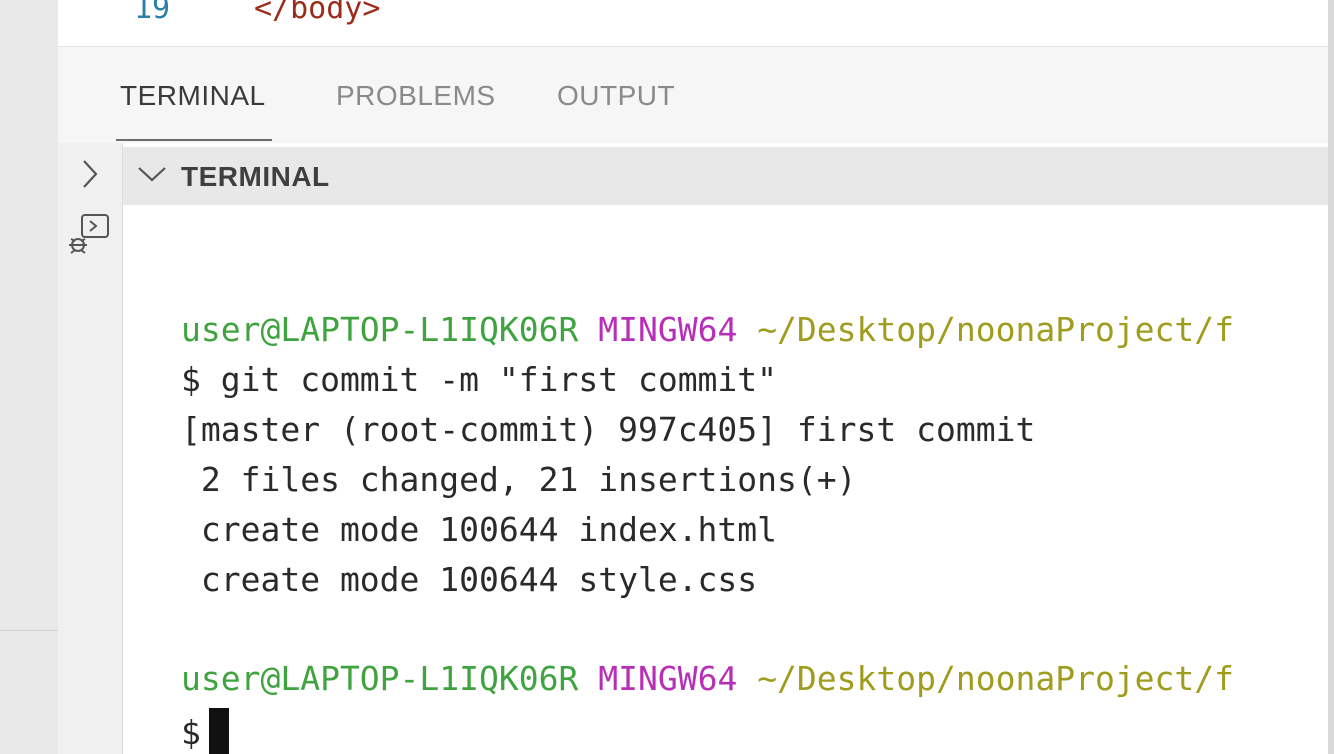 The height and width of the screenshot is (754, 1334). I want to click on tab-problems: PROBLEMS, so click(416, 96).